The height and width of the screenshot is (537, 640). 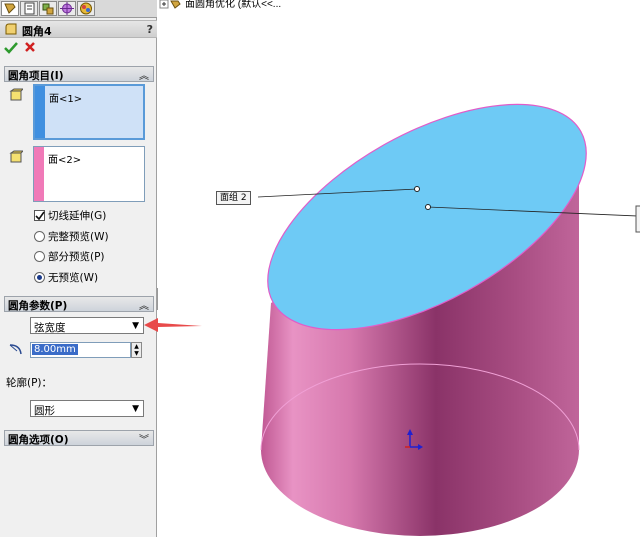 I want to click on configuration-manager-tab, so click(x=48, y=8).